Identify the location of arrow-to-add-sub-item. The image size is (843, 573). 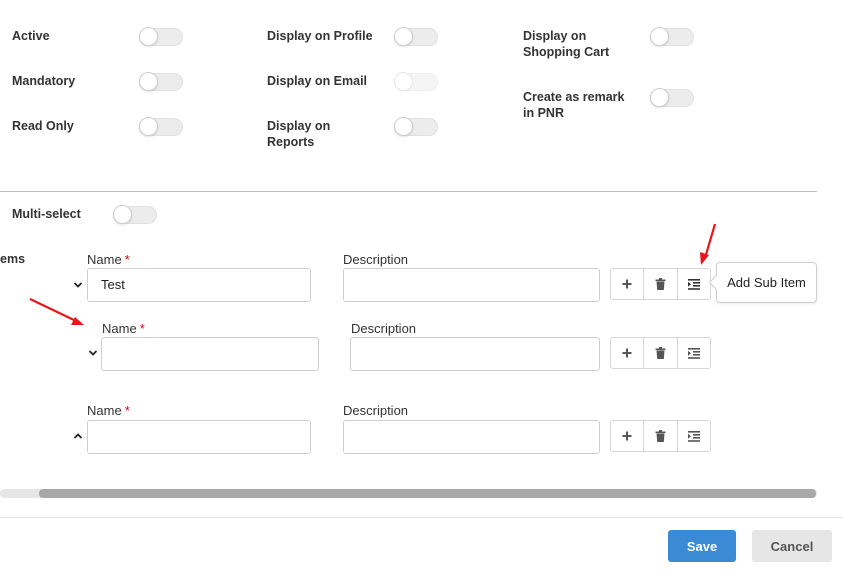
(708, 244).